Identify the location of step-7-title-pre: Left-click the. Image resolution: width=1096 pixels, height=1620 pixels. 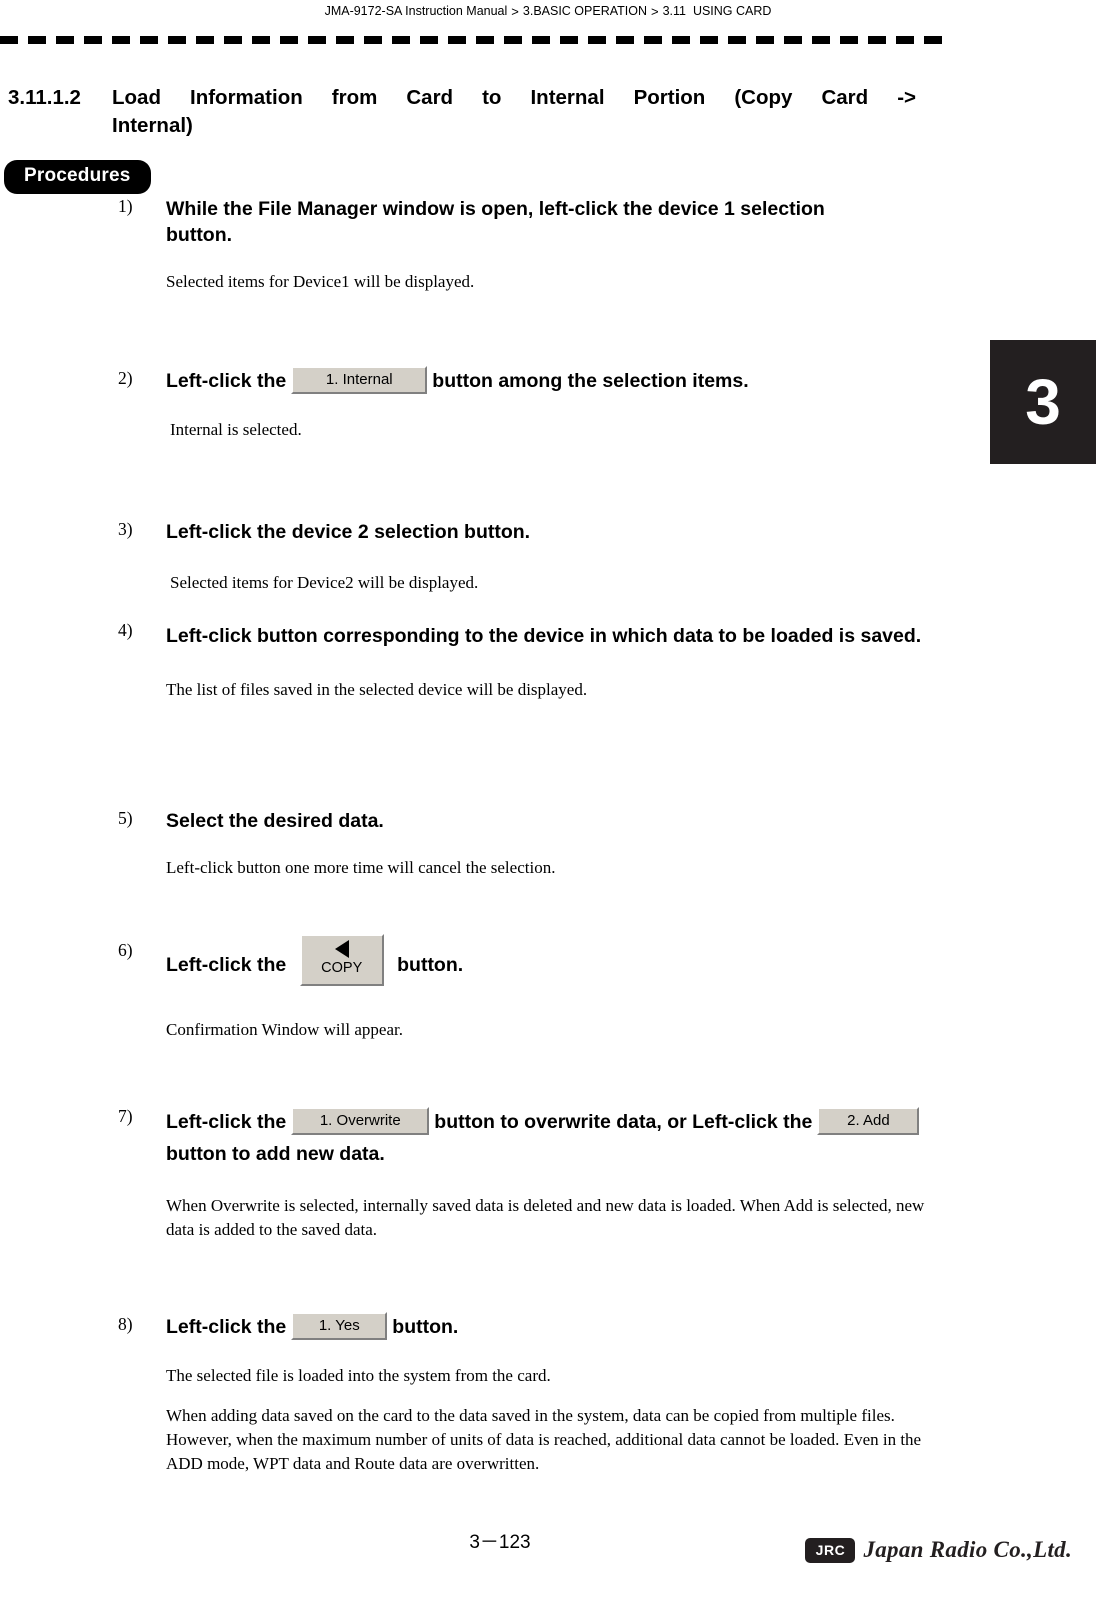
(226, 1122).